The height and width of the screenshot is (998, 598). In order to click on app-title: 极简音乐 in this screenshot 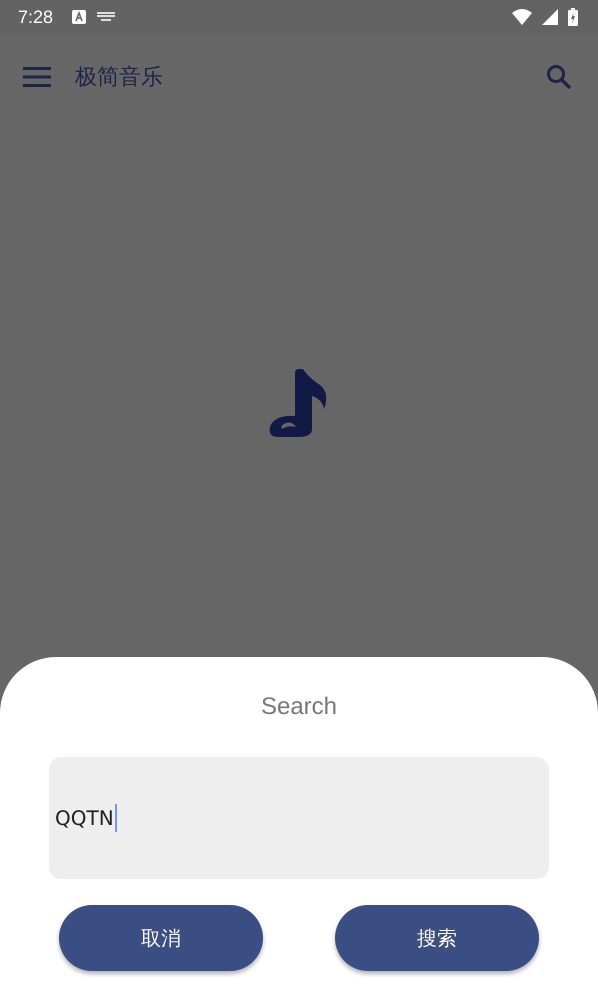, I will do `click(119, 78)`.